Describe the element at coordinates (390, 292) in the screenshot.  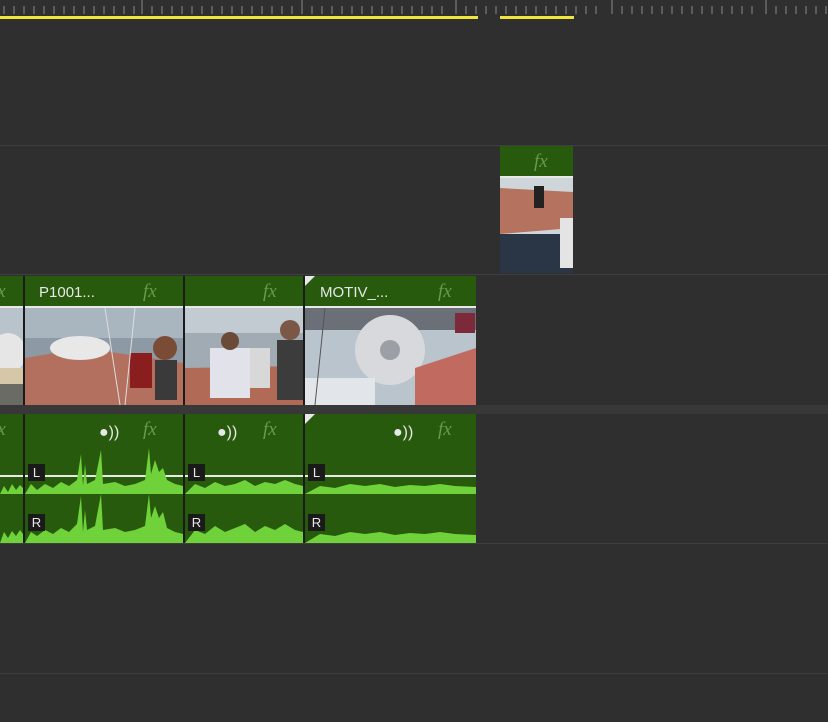
I see `clip-header: MOTIV_... fx` at that location.